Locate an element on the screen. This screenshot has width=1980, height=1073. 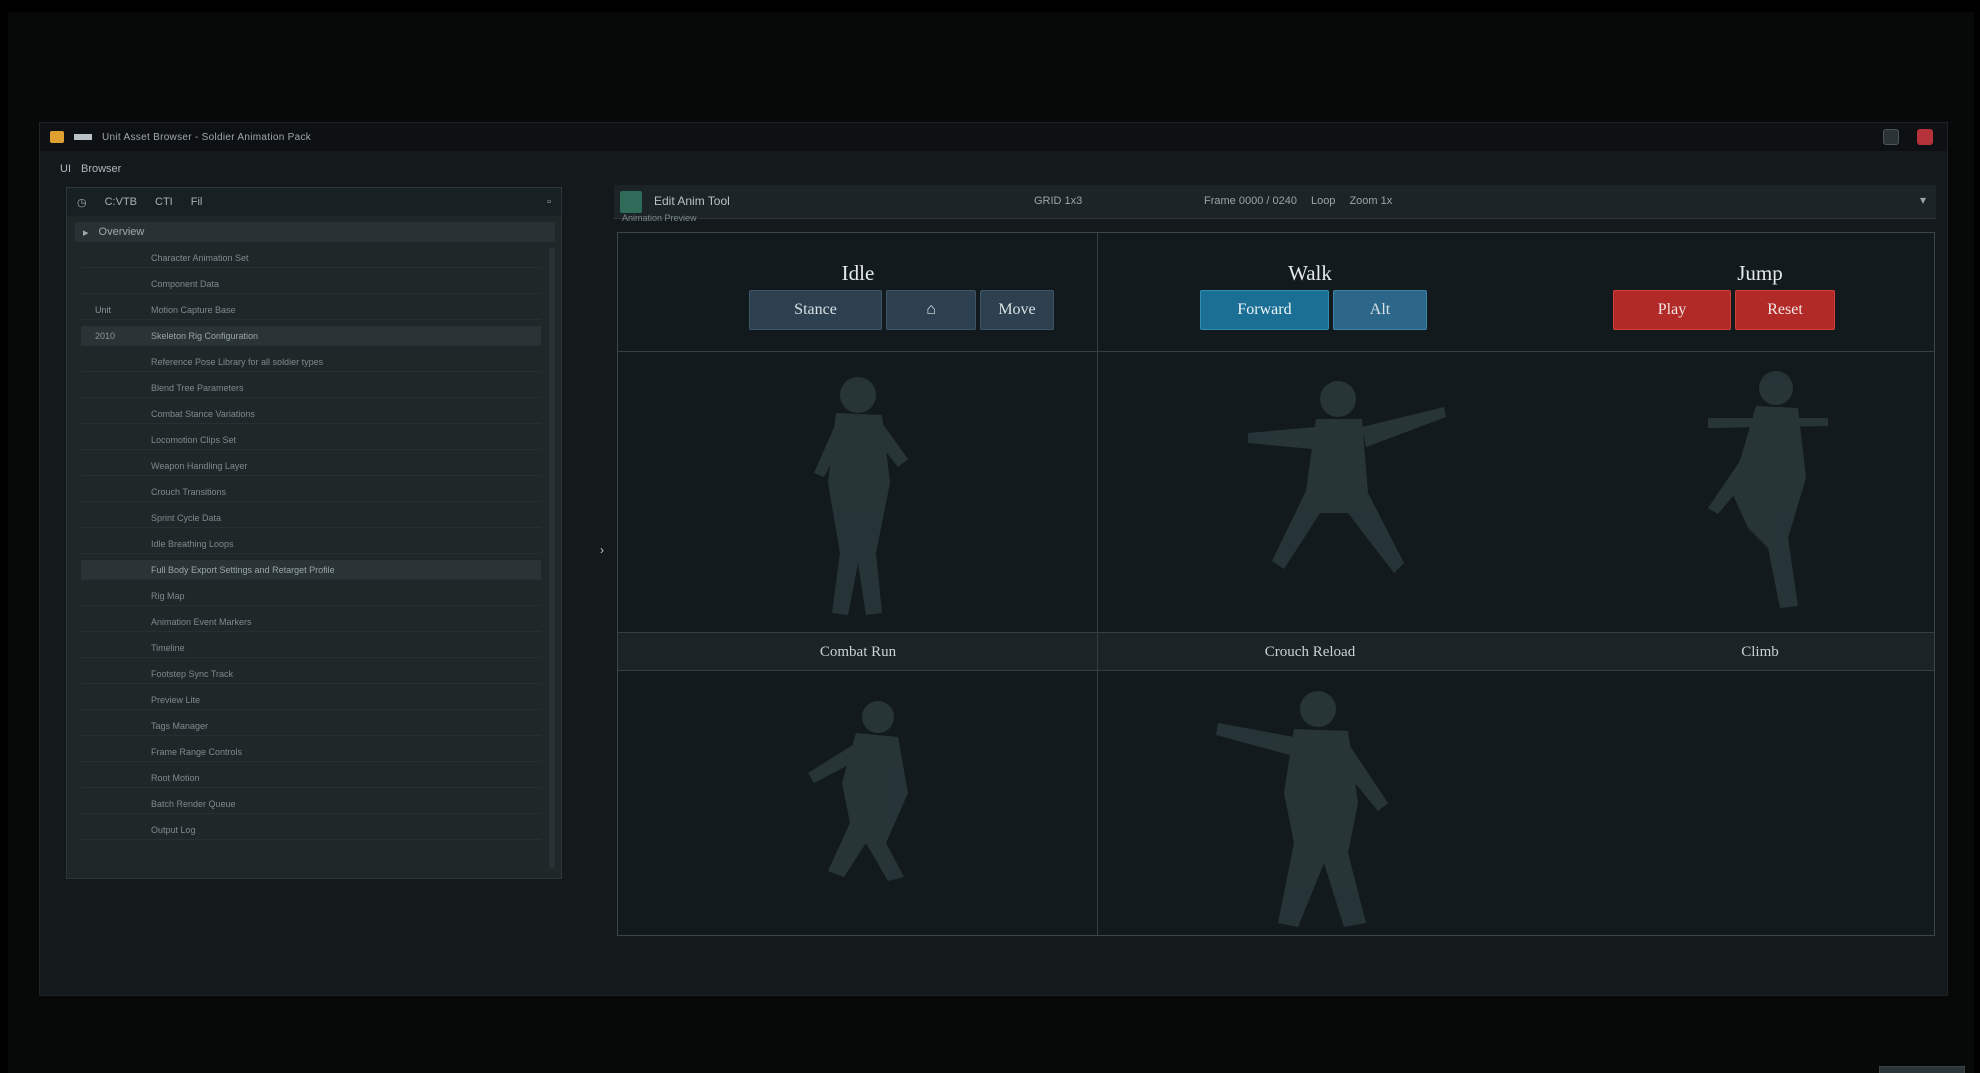
menu-bar: UI Browser is located at coordinates (90, 169).